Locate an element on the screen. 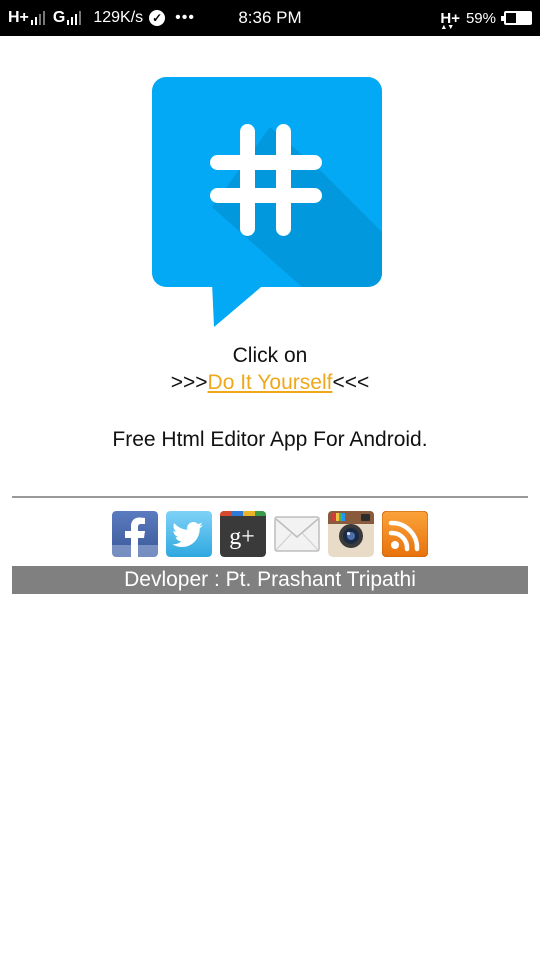 Image resolution: width=540 pixels, height=960 pixels. social-icons-row: g+ is located at coordinates (270, 534).